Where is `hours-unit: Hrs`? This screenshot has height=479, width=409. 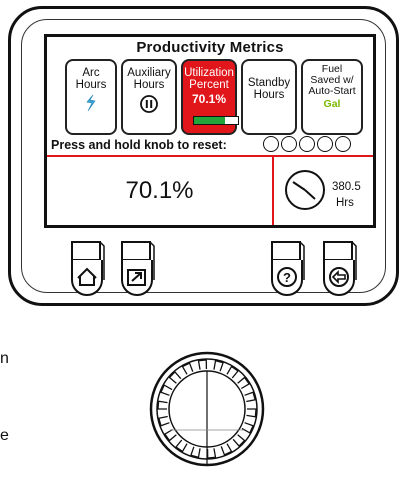 hours-unit: Hrs is located at coordinates (345, 203).